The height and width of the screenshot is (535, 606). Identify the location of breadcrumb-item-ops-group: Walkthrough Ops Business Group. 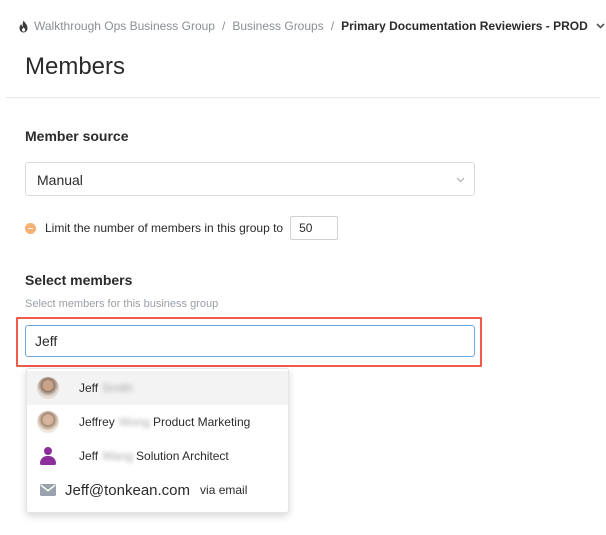
(124, 26).